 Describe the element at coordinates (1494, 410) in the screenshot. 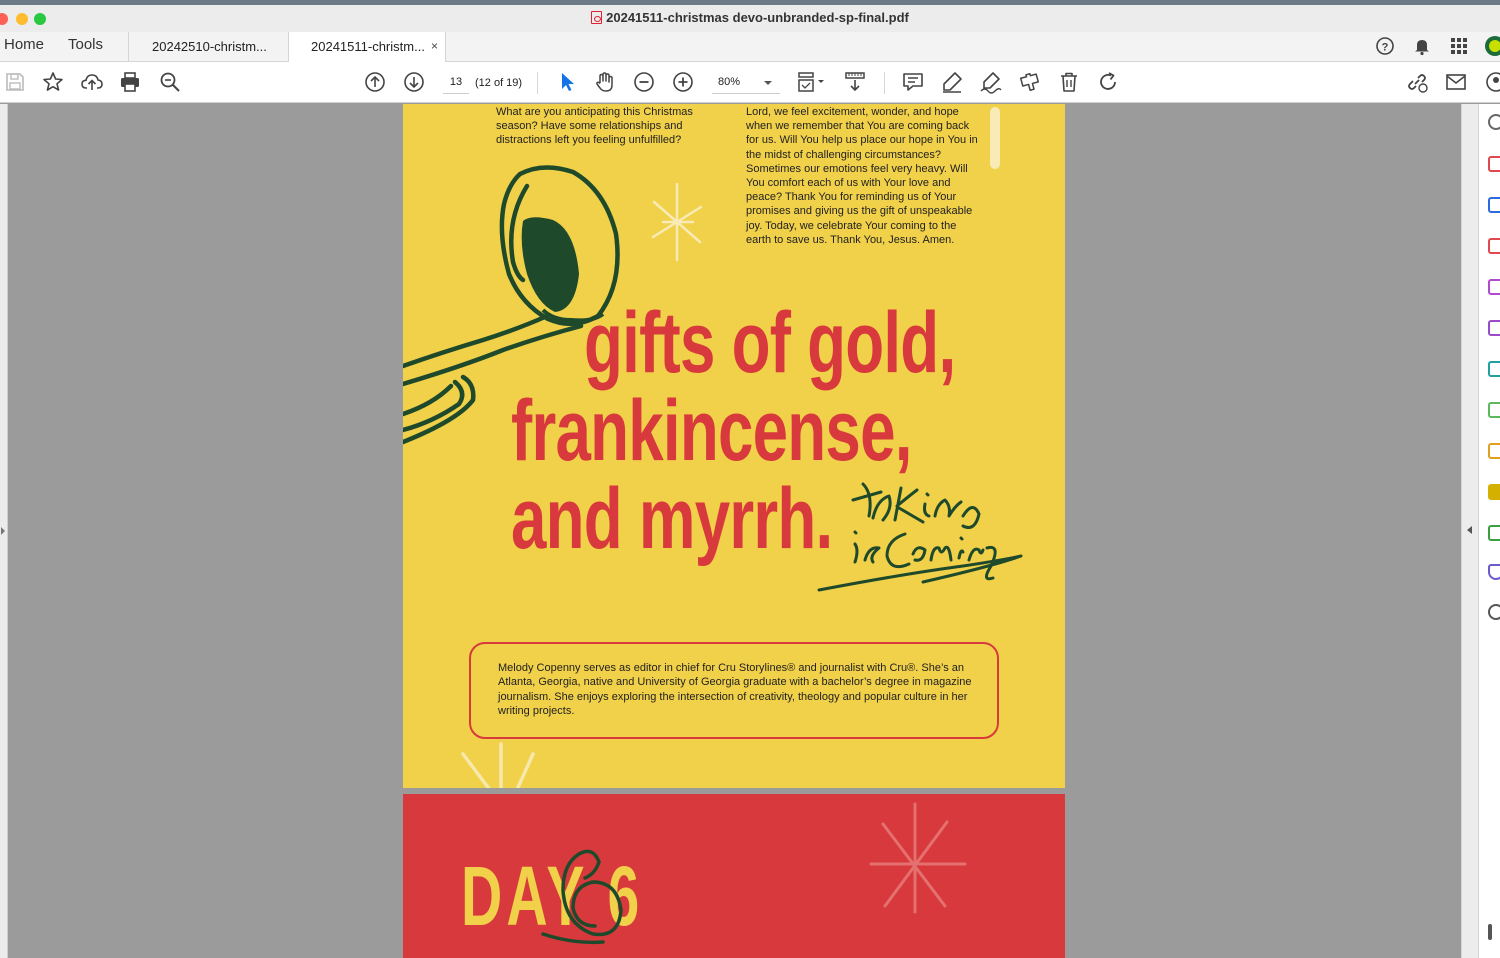

I see `organize-pages-icon` at that location.